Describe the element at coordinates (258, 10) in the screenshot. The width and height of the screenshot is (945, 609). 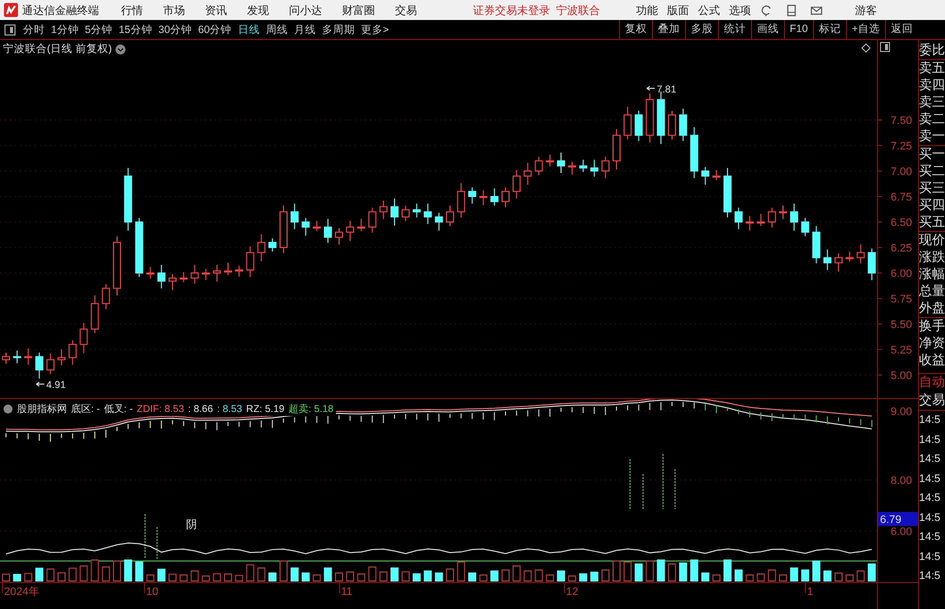
I see `menu-item: 发现` at that location.